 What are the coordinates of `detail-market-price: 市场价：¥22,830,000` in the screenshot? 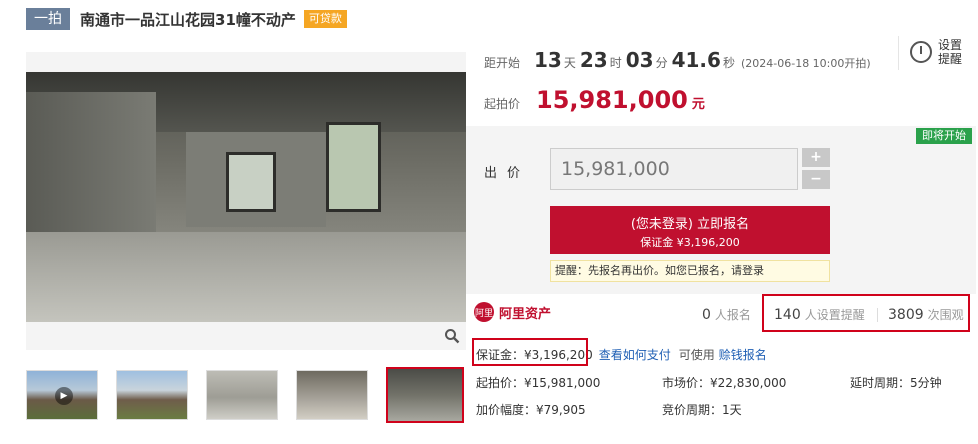 It's located at (724, 383).